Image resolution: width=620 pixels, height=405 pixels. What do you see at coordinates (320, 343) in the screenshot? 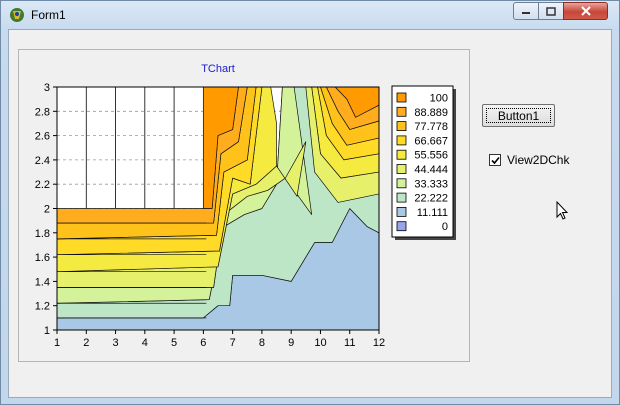
I see `x-tick-label: 10` at bounding box center [320, 343].